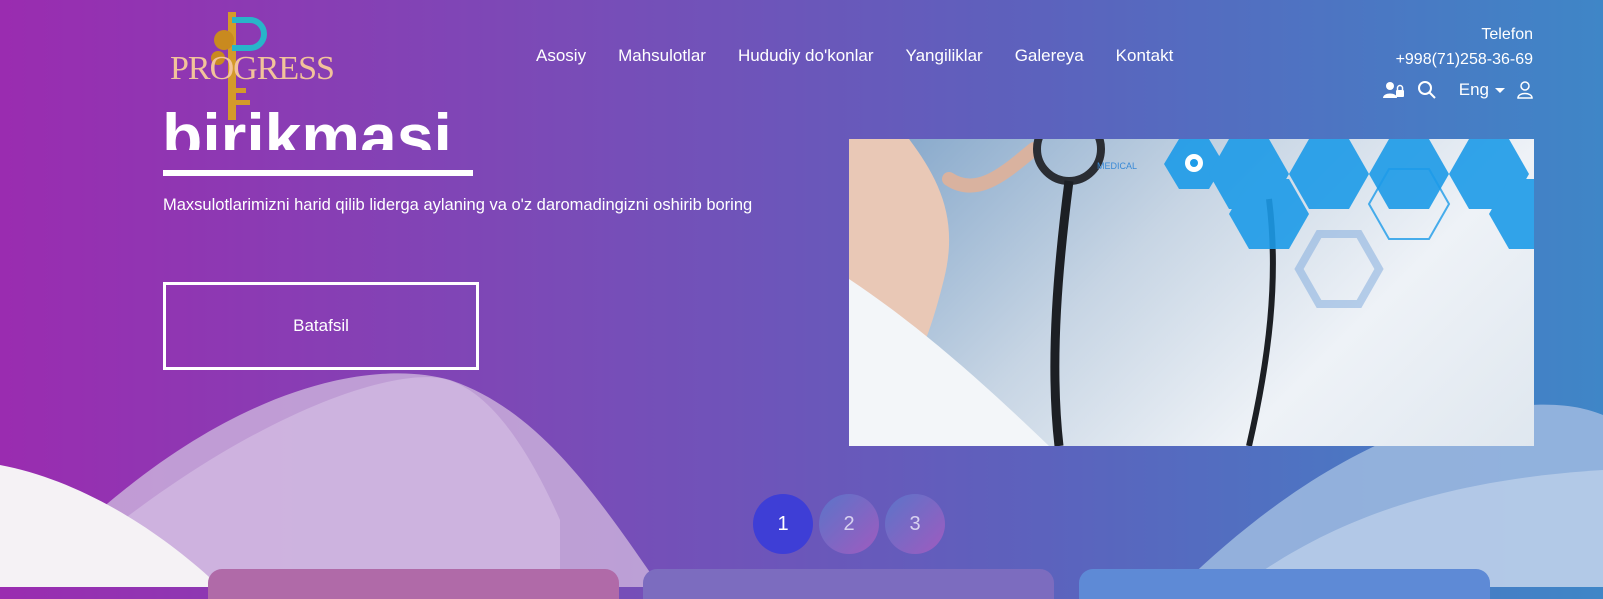 This screenshot has height=599, width=1603. I want to click on logo-text: PROGRESS, so click(252, 68).